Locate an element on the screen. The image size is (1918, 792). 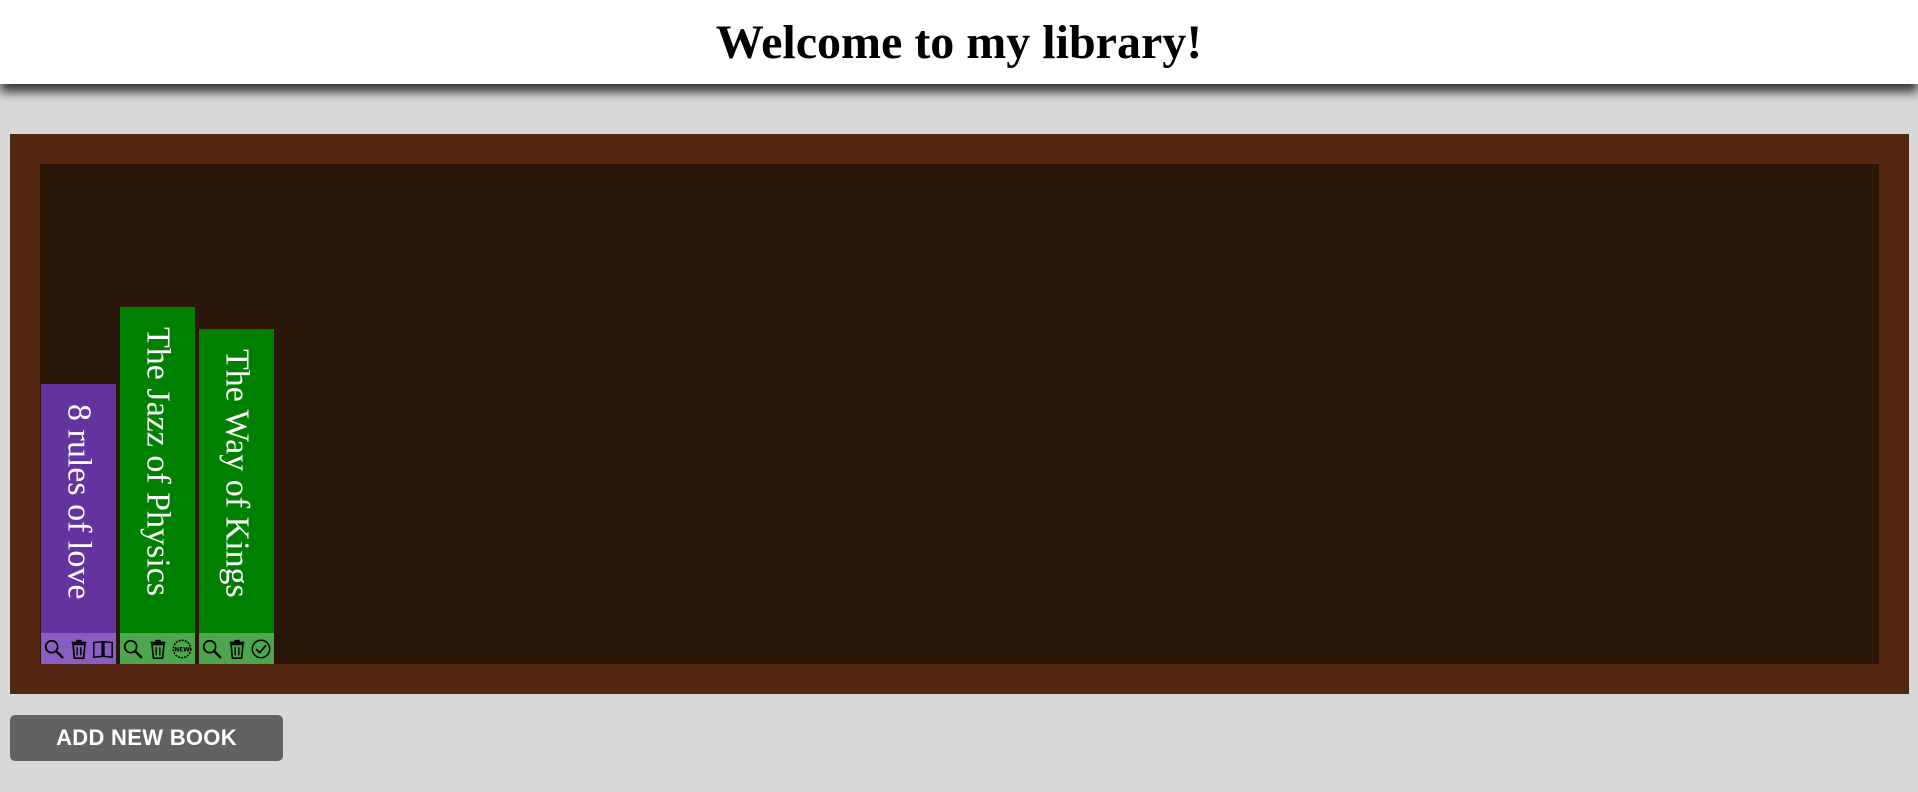
add-new-book-button: ADD NEW BOOK is located at coordinates (146, 738).